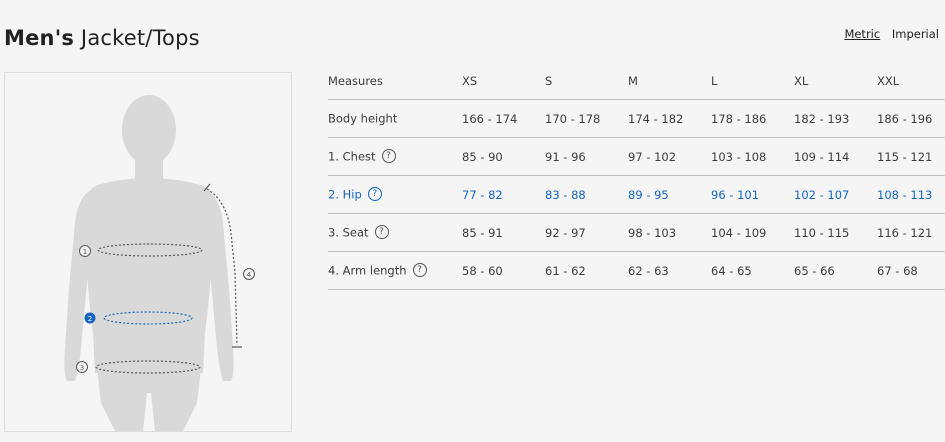  Describe the element at coordinates (911, 118) in the screenshot. I see `table-cell: 186 - 196` at that location.